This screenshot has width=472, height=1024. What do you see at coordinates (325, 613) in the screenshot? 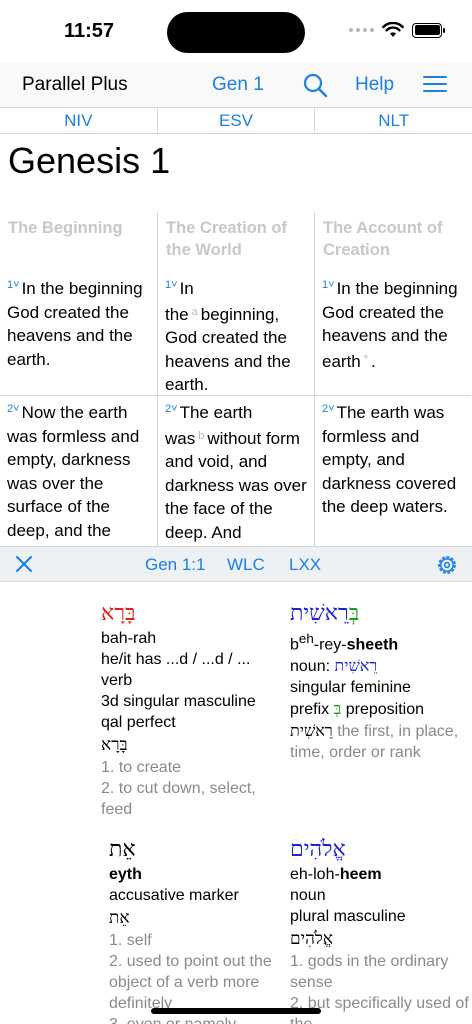
I see `hebrew-word: בְּרֵאשִׁית` at bounding box center [325, 613].